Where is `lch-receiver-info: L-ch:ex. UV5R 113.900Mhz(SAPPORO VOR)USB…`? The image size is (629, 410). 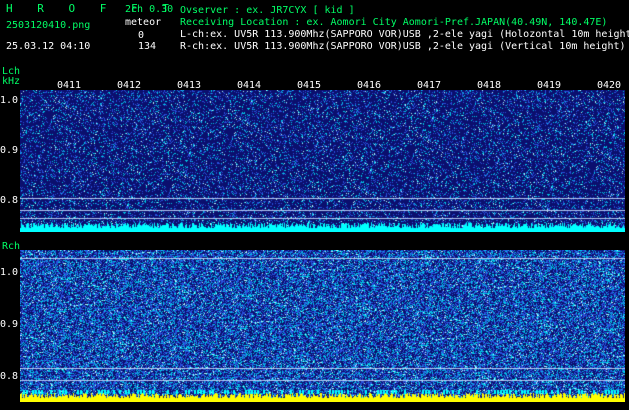
lch-receiver-info: L-ch:ex. UV5R 113.900Mhz(SAPPORO VOR)USB… is located at coordinates (404, 34).